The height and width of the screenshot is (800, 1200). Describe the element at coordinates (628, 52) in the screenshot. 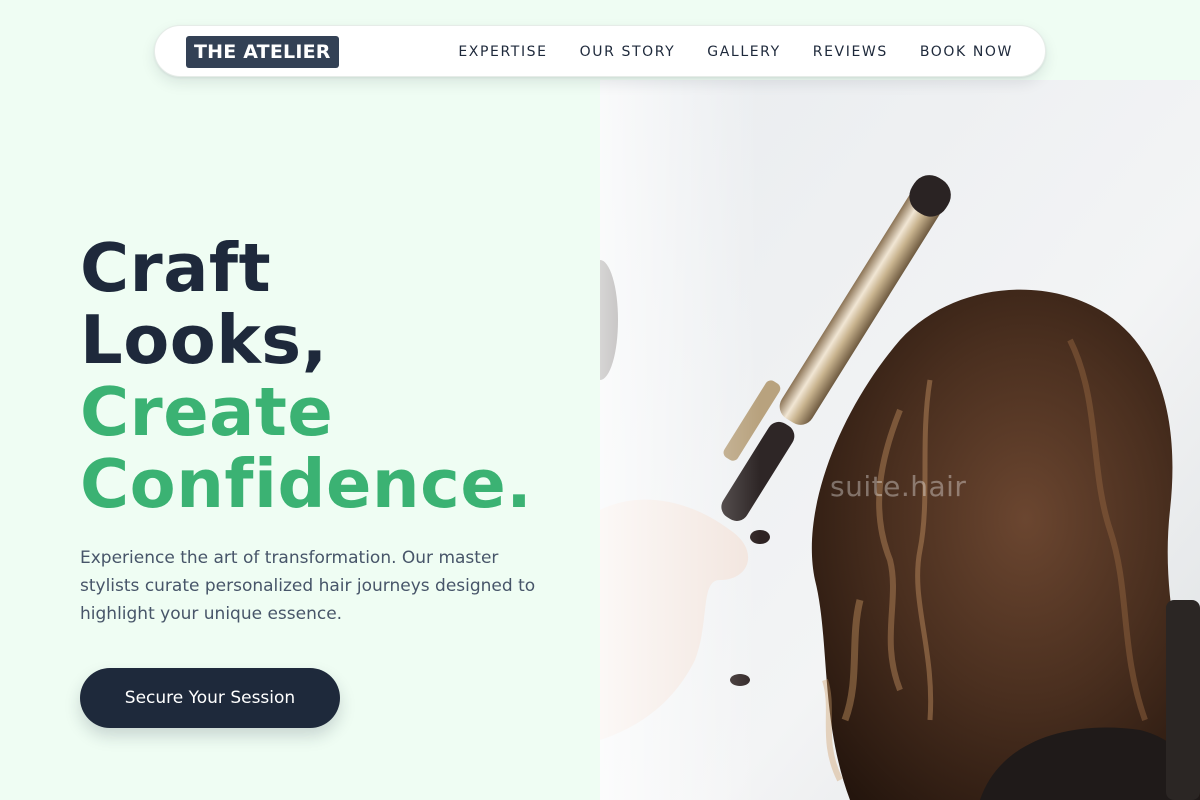

I see `nav-item-our-story: OUR STORY` at that location.